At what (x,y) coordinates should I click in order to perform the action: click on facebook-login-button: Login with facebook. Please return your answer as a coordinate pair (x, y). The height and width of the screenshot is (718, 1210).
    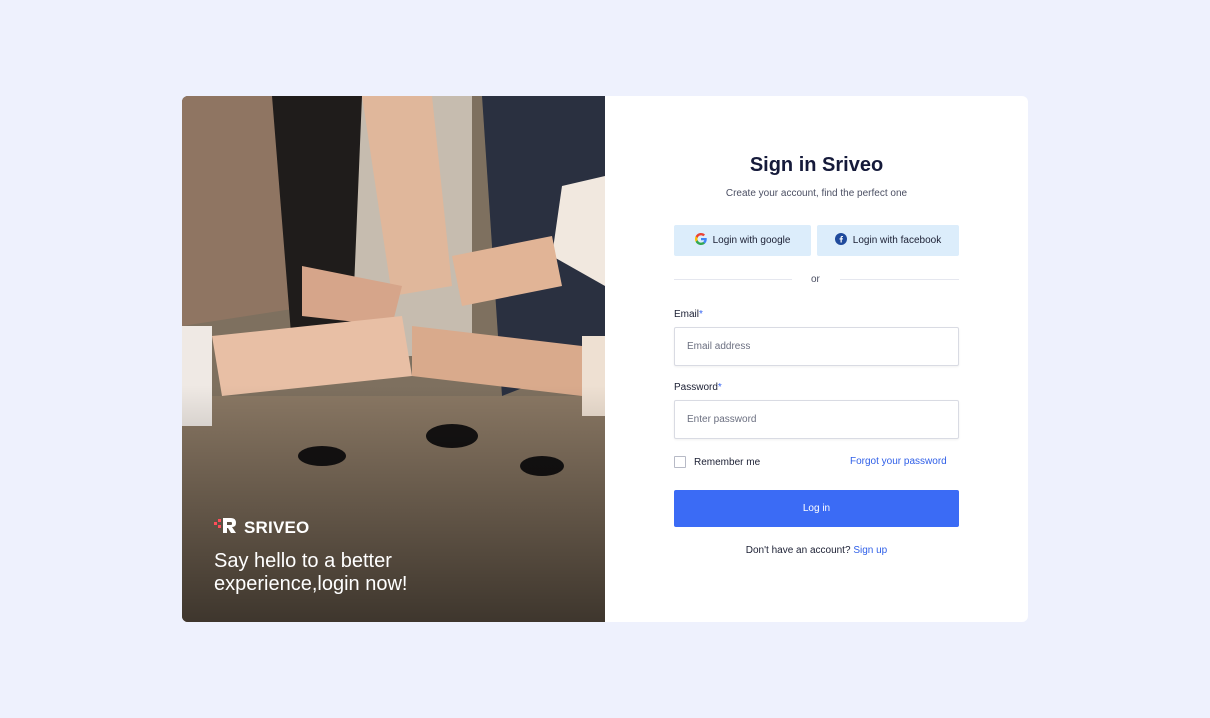
    Looking at the image, I should click on (888, 240).